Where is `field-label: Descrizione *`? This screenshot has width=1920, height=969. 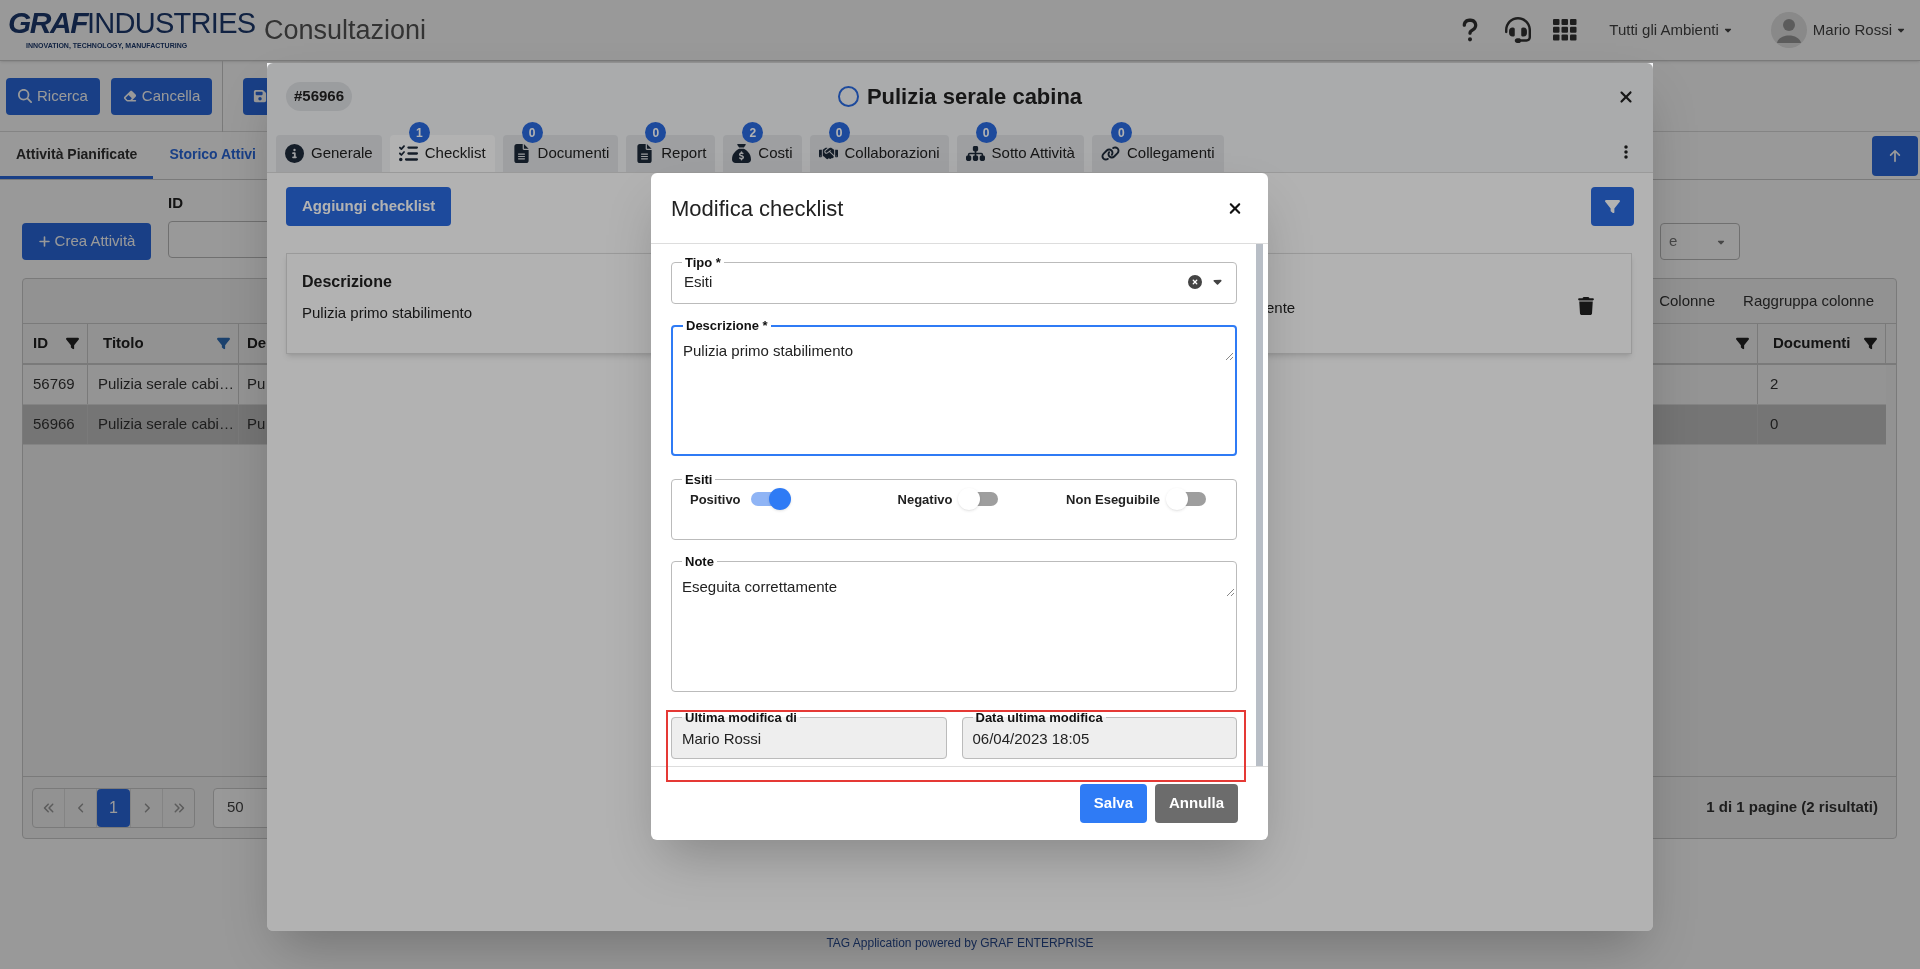
field-label: Descrizione * is located at coordinates (727, 326).